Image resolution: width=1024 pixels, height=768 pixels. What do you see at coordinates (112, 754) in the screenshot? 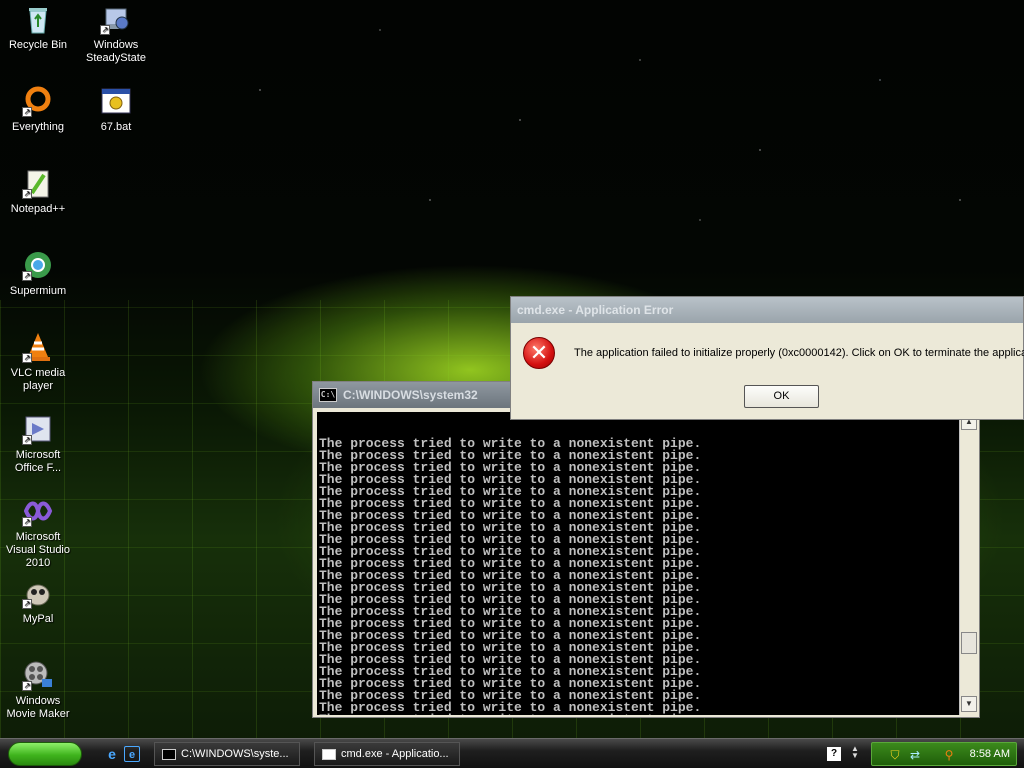
I see `internet-explorer-icon: e` at bounding box center [112, 754].